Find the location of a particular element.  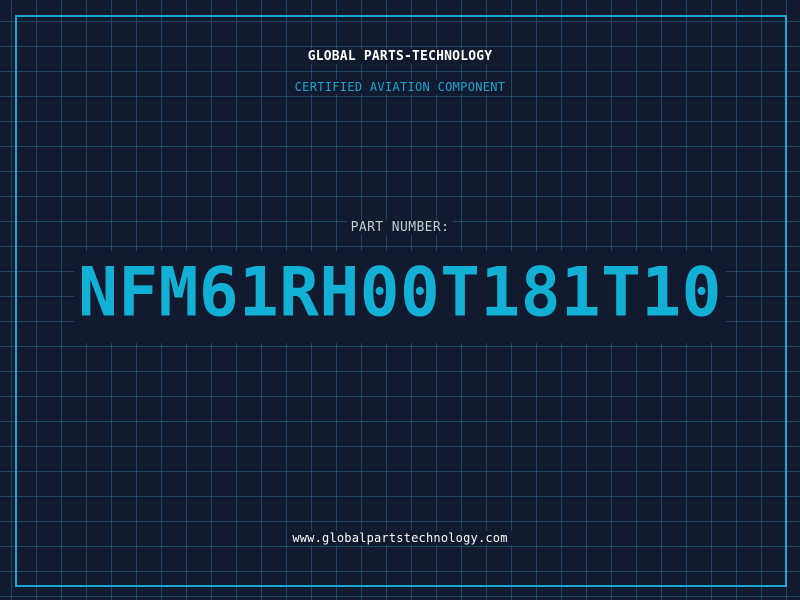

part-number-label: PART NUMBER: is located at coordinates (400, 227).